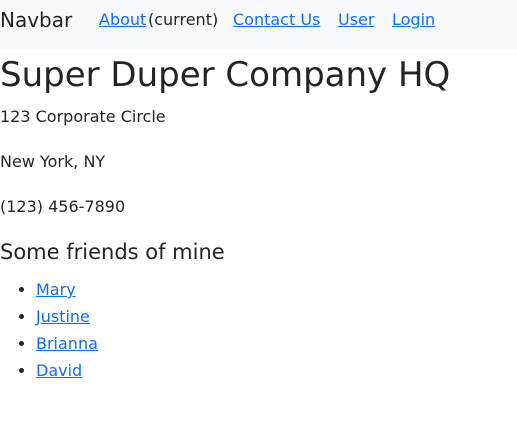 The width and height of the screenshot is (517, 436). I want to click on list-item: Justine, so click(67, 316).